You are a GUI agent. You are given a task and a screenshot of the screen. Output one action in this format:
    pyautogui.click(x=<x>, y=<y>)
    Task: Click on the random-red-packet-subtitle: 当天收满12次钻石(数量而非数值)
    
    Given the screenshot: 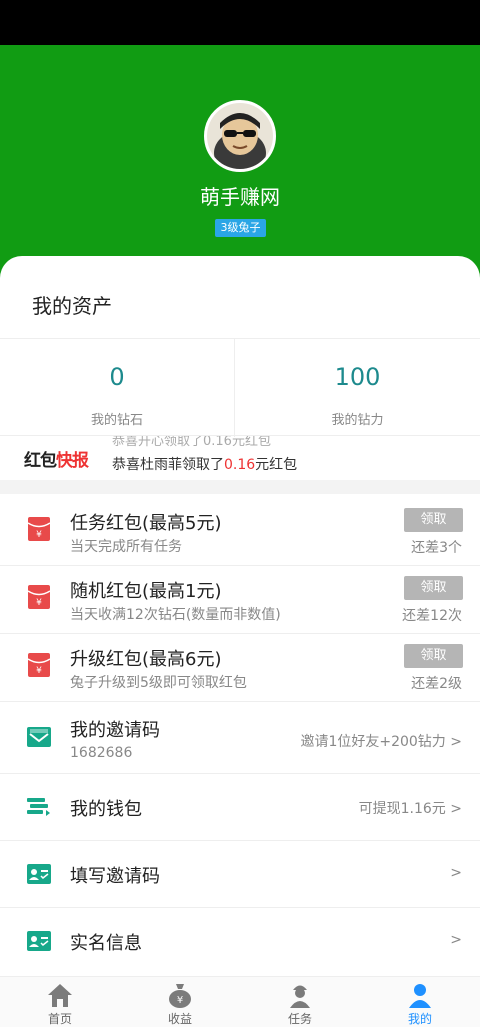 What is the action you would take?
    pyautogui.click(x=175, y=615)
    